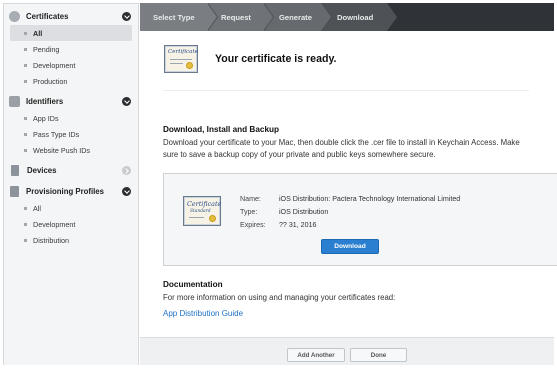 This screenshot has width=557, height=368. I want to click on certificate-type: iOS Distribution, so click(303, 212).